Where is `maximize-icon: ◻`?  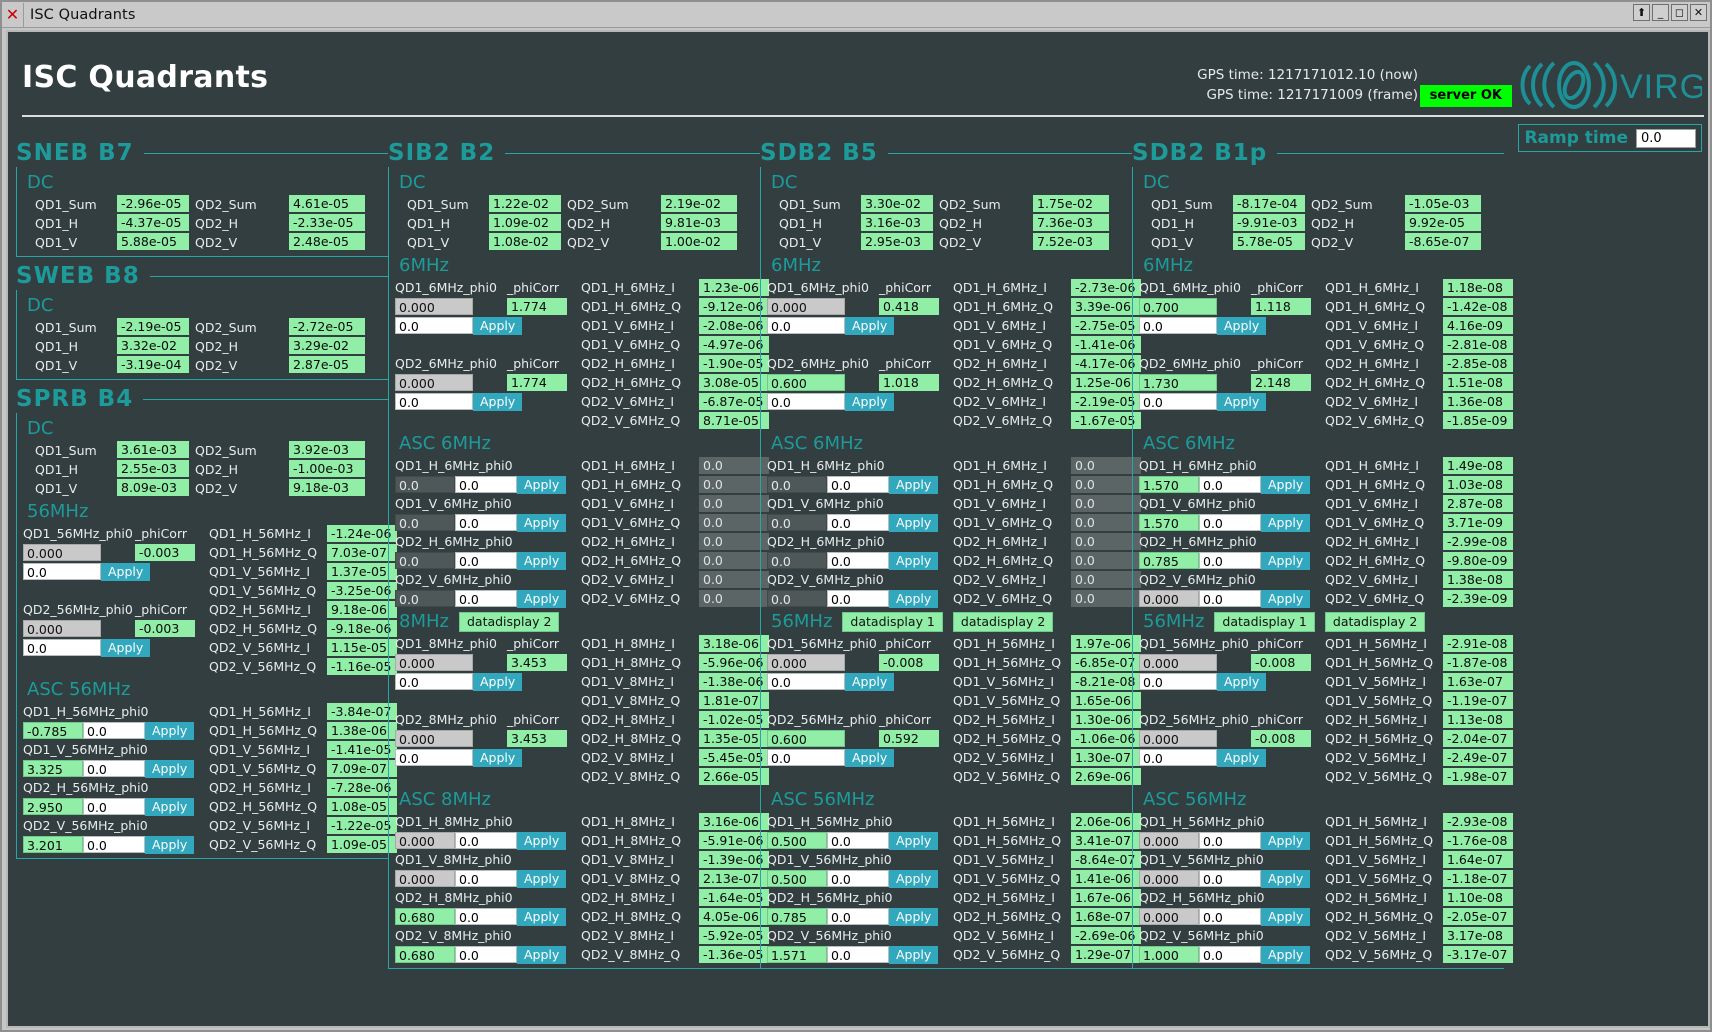
maximize-icon: ◻ is located at coordinates (1679, 12).